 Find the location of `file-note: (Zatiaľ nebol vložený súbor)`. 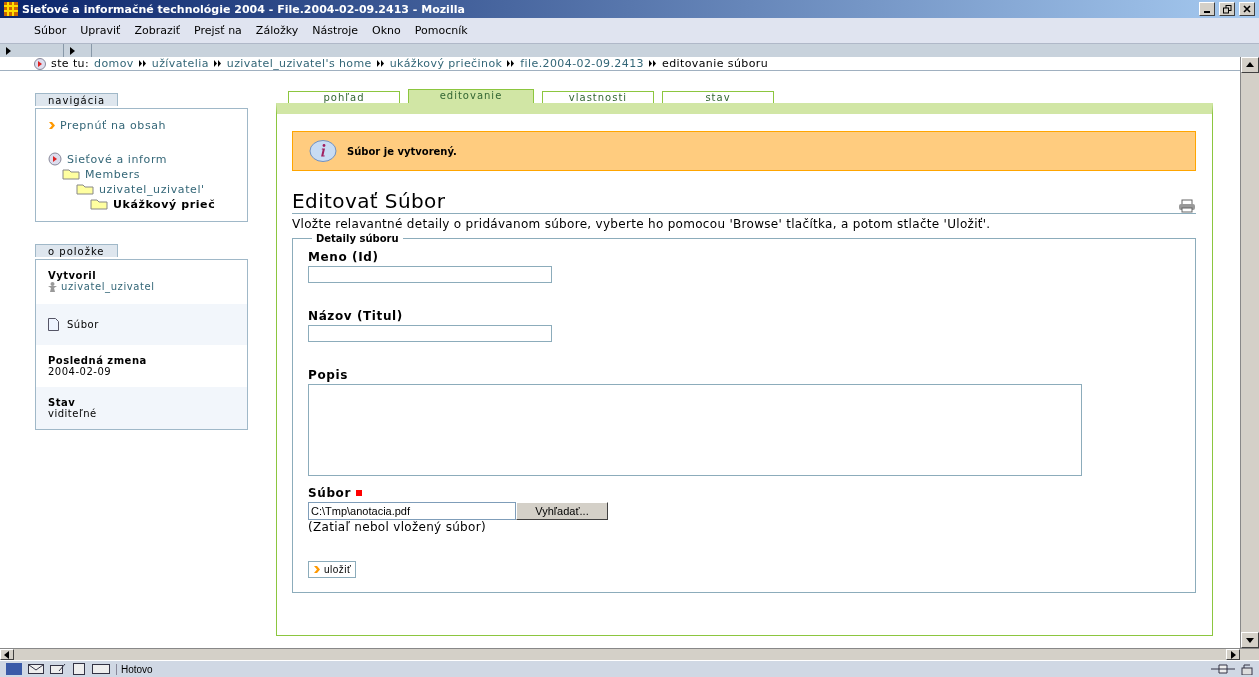

file-note: (Zatiaľ nebol vložený súbor) is located at coordinates (397, 527).